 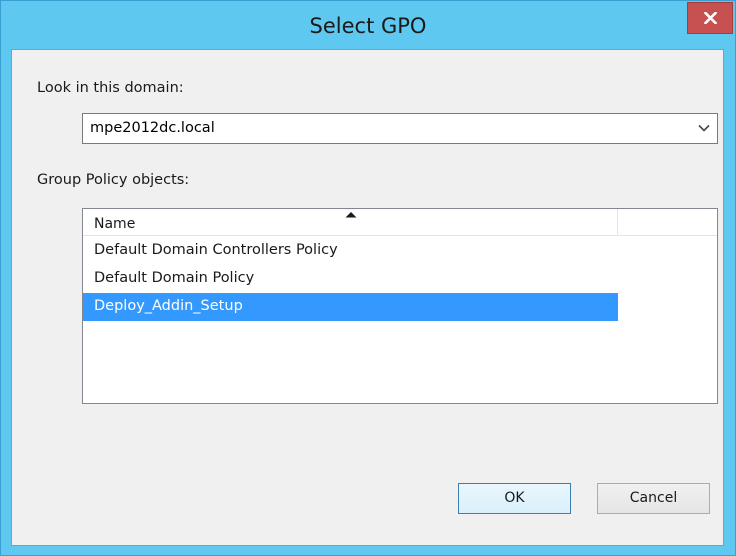 What do you see at coordinates (350, 279) in the screenshot?
I see `list-item: Default Domain Policy` at bounding box center [350, 279].